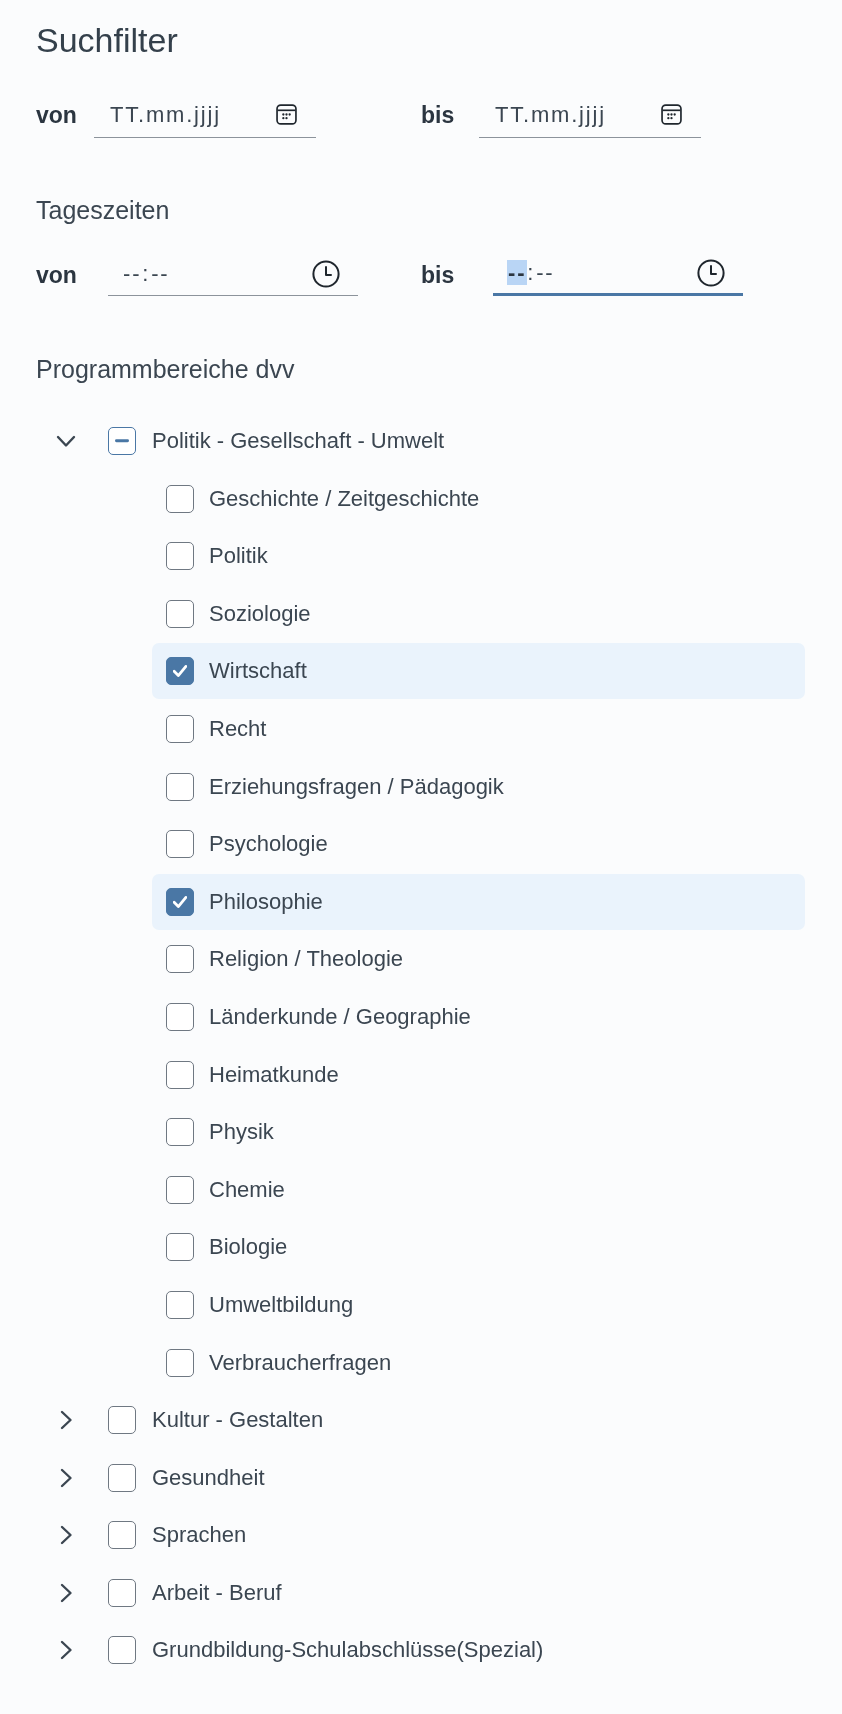  I want to click on category-label: Soziologie, so click(260, 613).